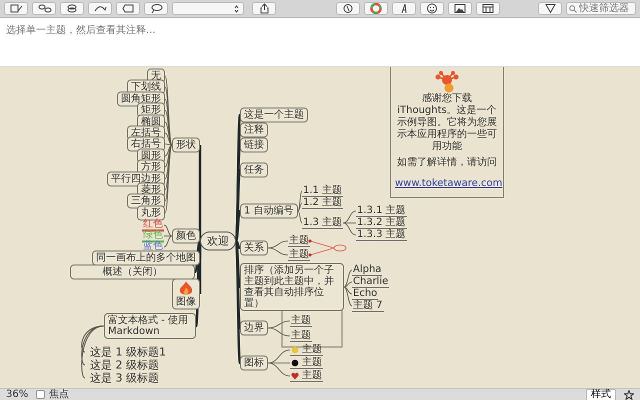  Describe the element at coordinates (447, 163) in the screenshot. I see `more-info-text: 如需了解详情，请访问` at that location.